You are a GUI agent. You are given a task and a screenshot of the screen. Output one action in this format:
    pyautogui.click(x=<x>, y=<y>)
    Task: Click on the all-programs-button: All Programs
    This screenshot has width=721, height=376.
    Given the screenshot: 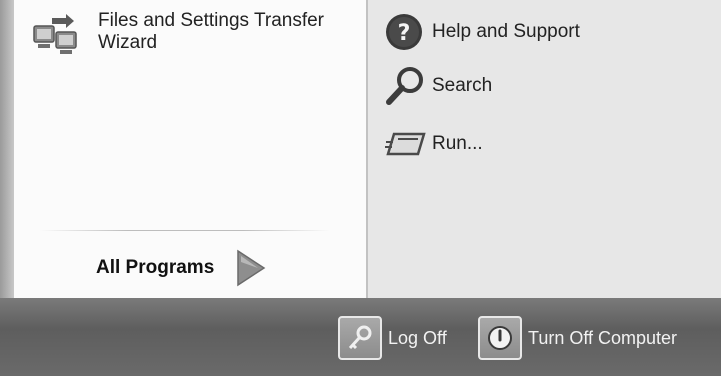 What is the action you would take?
    pyautogui.click(x=182, y=268)
    